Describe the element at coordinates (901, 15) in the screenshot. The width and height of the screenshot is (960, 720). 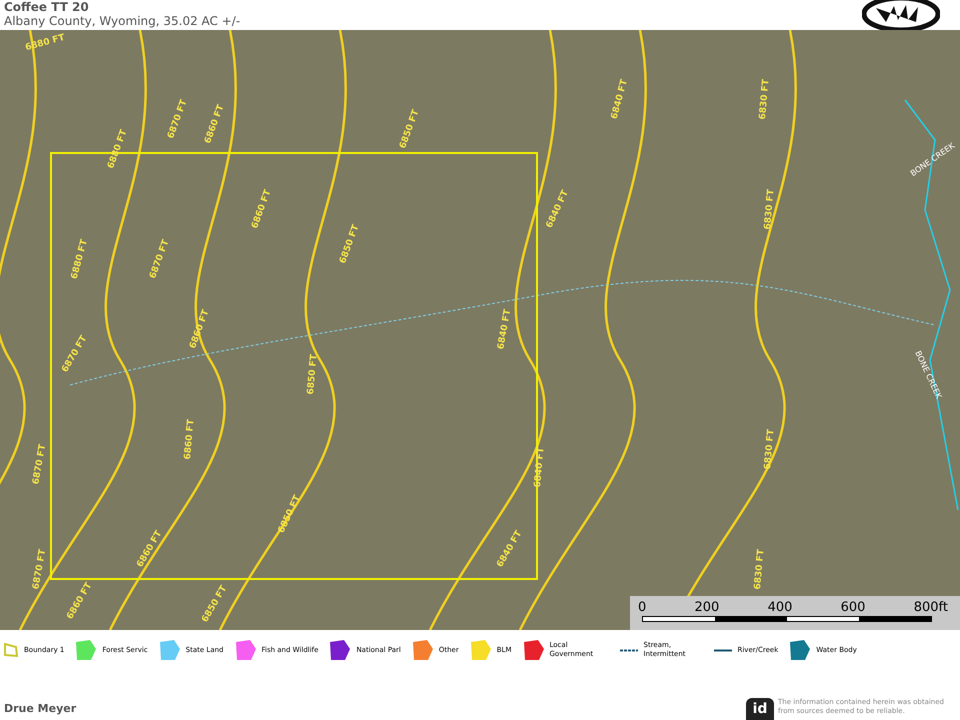
I see `paw-logo-icon` at that location.